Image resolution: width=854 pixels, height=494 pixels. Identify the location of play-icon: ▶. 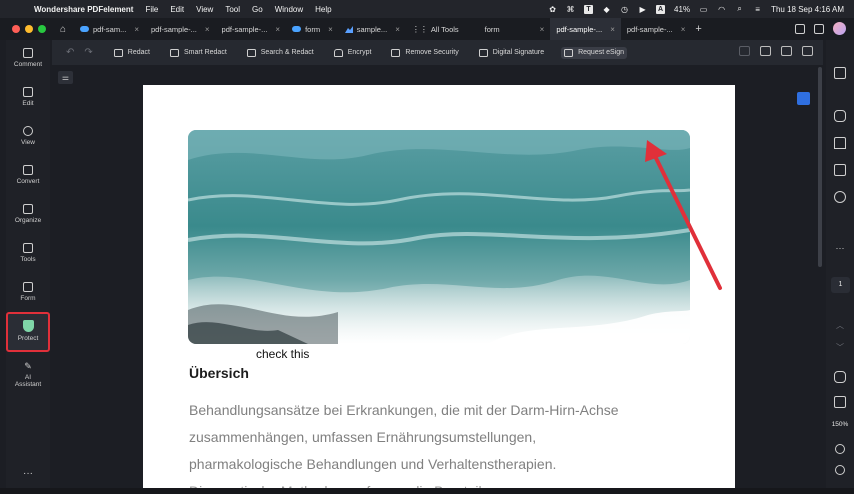
(642, 9).